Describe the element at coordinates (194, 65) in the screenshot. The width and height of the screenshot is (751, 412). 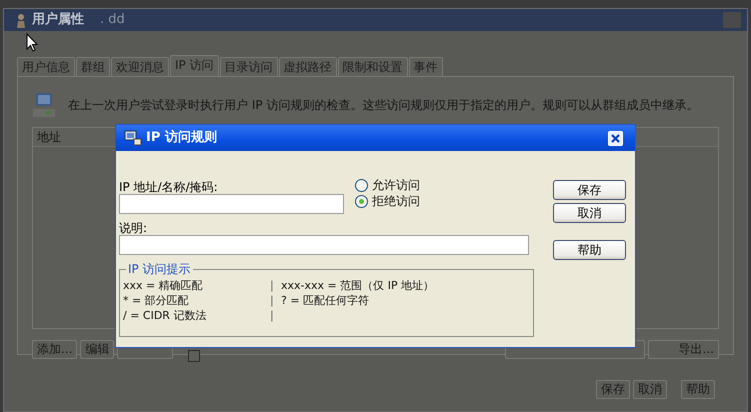
I see `tab: IP 访问` at that location.